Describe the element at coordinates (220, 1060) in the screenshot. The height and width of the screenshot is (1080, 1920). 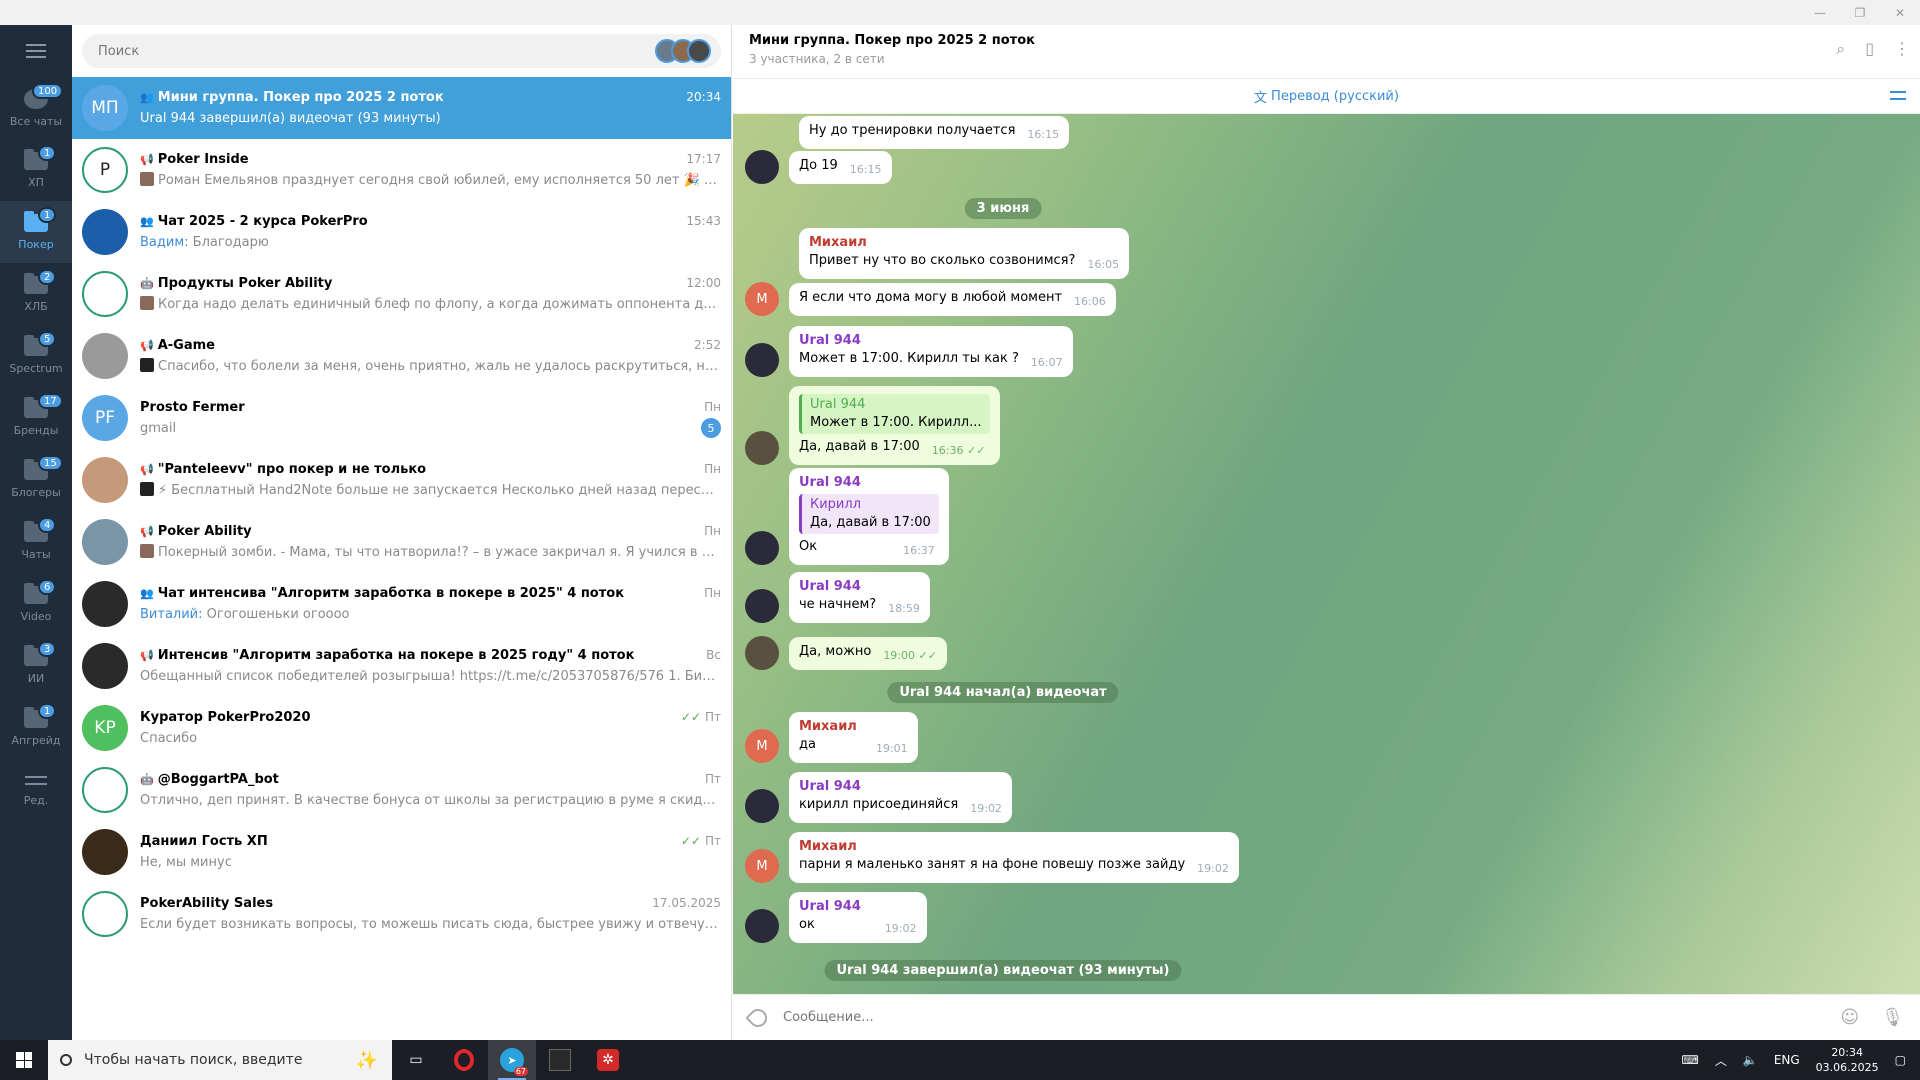
I see `taskbar-search: Чтобы начать поиск, введите ✨` at that location.